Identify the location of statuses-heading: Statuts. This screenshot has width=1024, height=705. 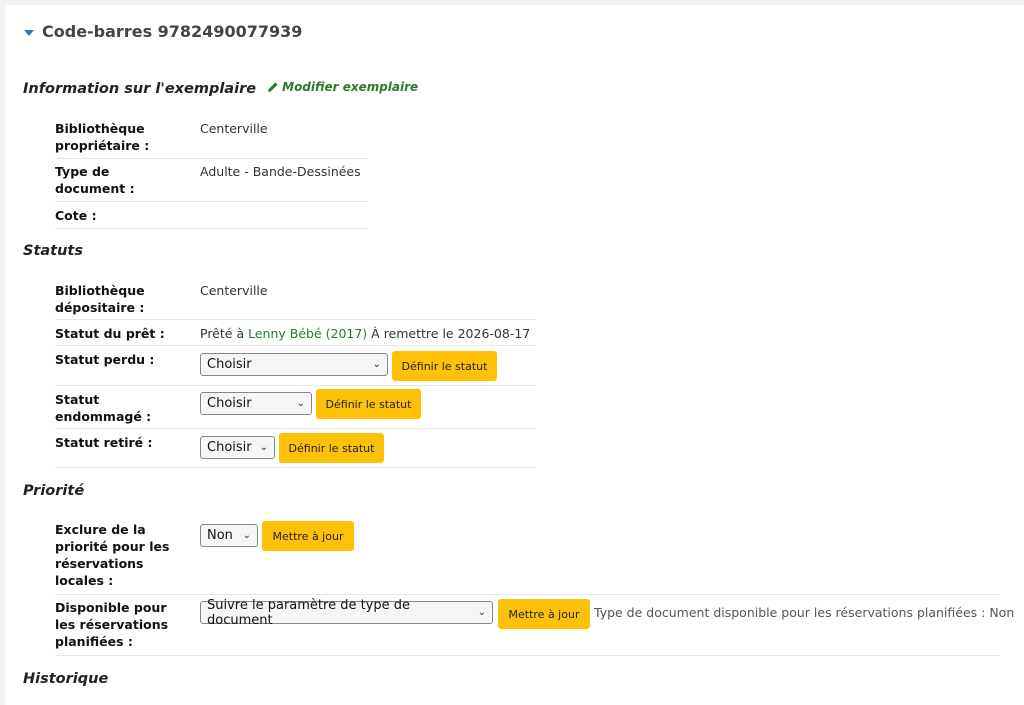
(53, 251).